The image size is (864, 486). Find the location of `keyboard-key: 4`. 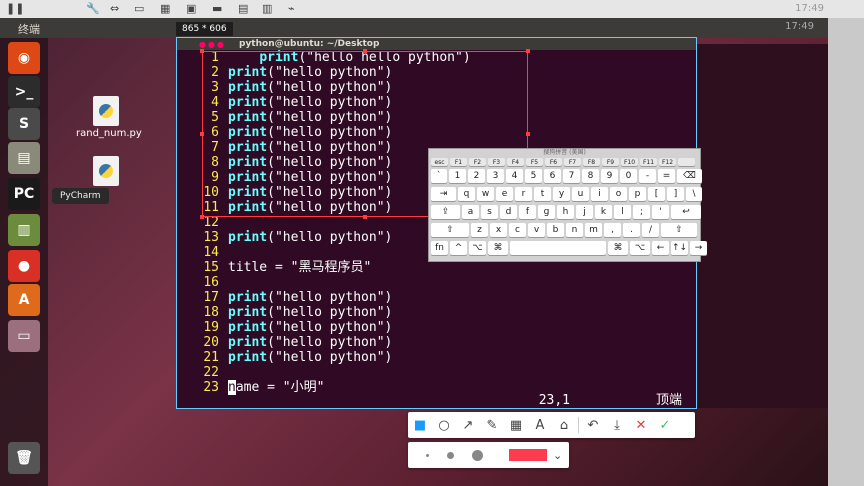

keyboard-key: 4 is located at coordinates (514, 176).